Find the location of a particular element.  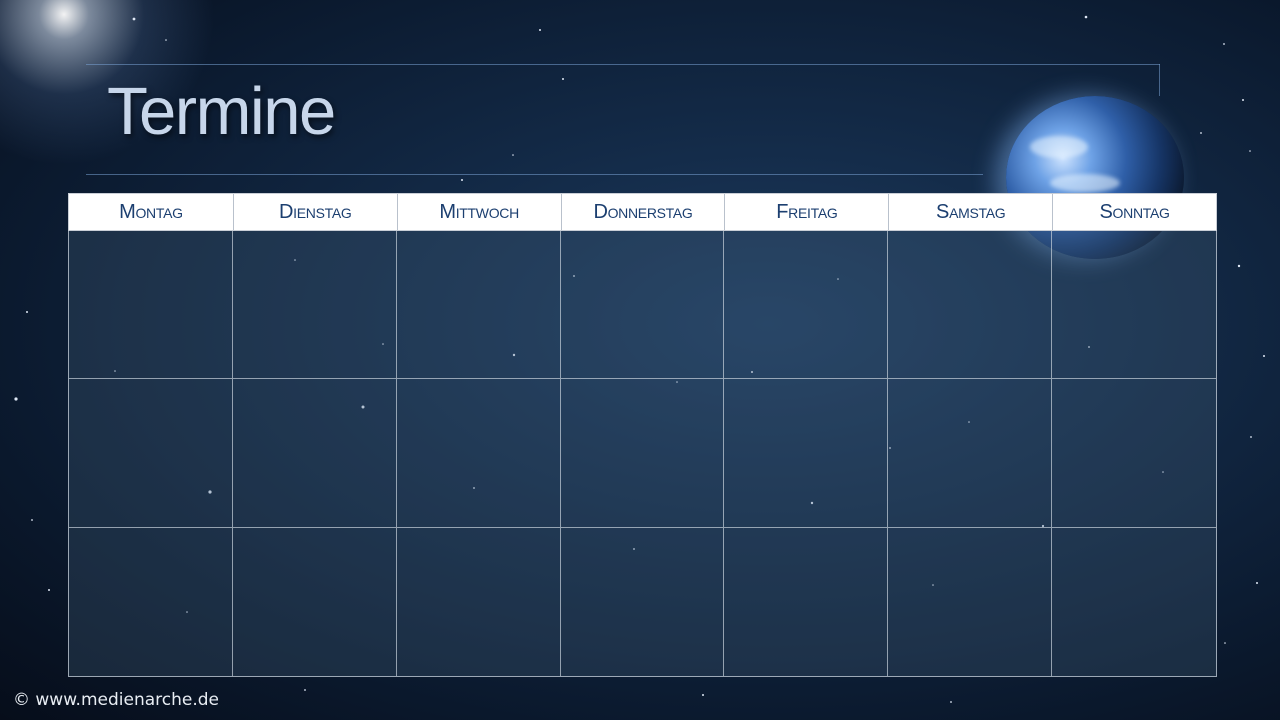

weekday-friday: Freitag is located at coordinates (806, 212).